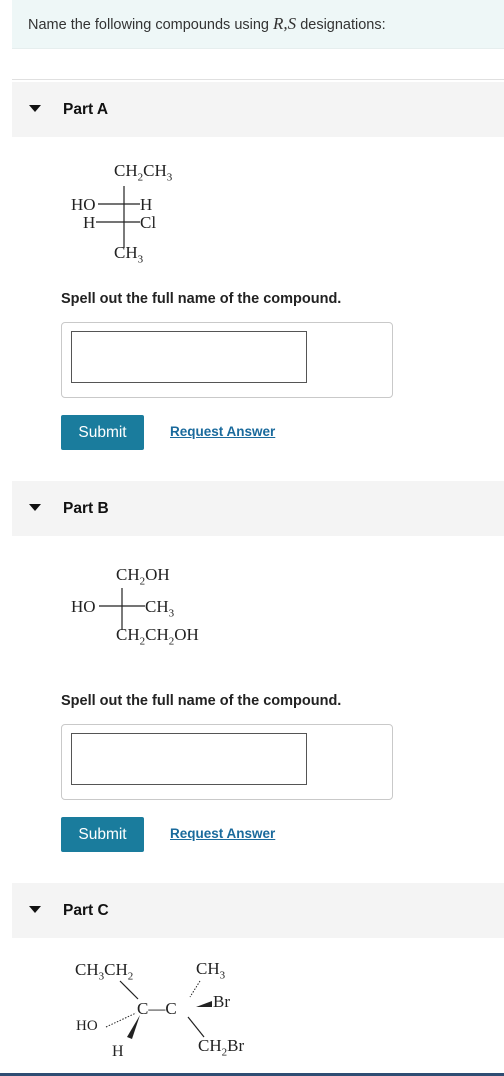  Describe the element at coordinates (86, 109) in the screenshot. I see `part-title: Part A` at that location.